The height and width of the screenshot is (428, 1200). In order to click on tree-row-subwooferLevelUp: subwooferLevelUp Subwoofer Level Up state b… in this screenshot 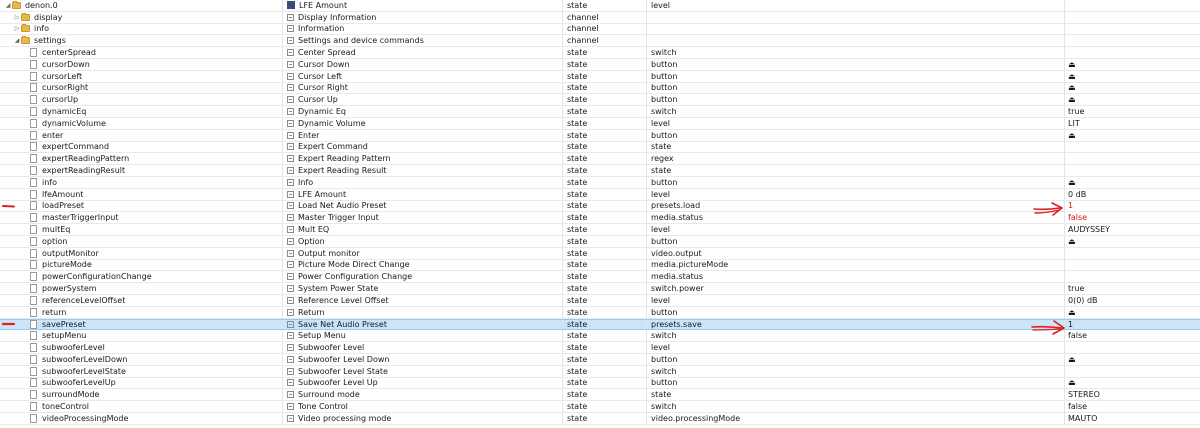, I will do `click(600, 383)`.